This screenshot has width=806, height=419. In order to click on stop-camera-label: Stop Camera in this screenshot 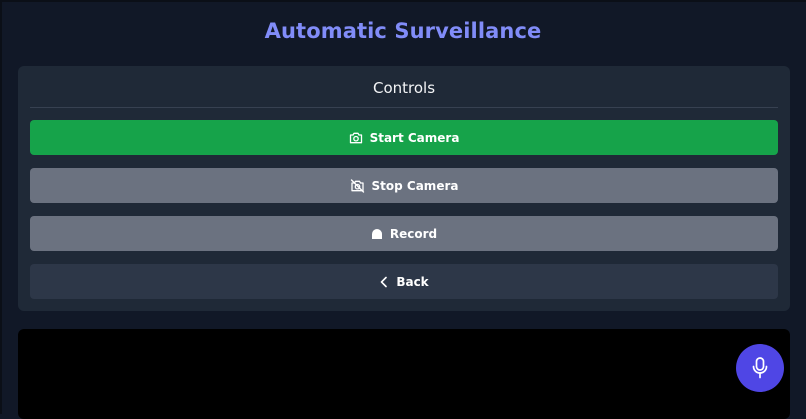, I will do `click(415, 185)`.